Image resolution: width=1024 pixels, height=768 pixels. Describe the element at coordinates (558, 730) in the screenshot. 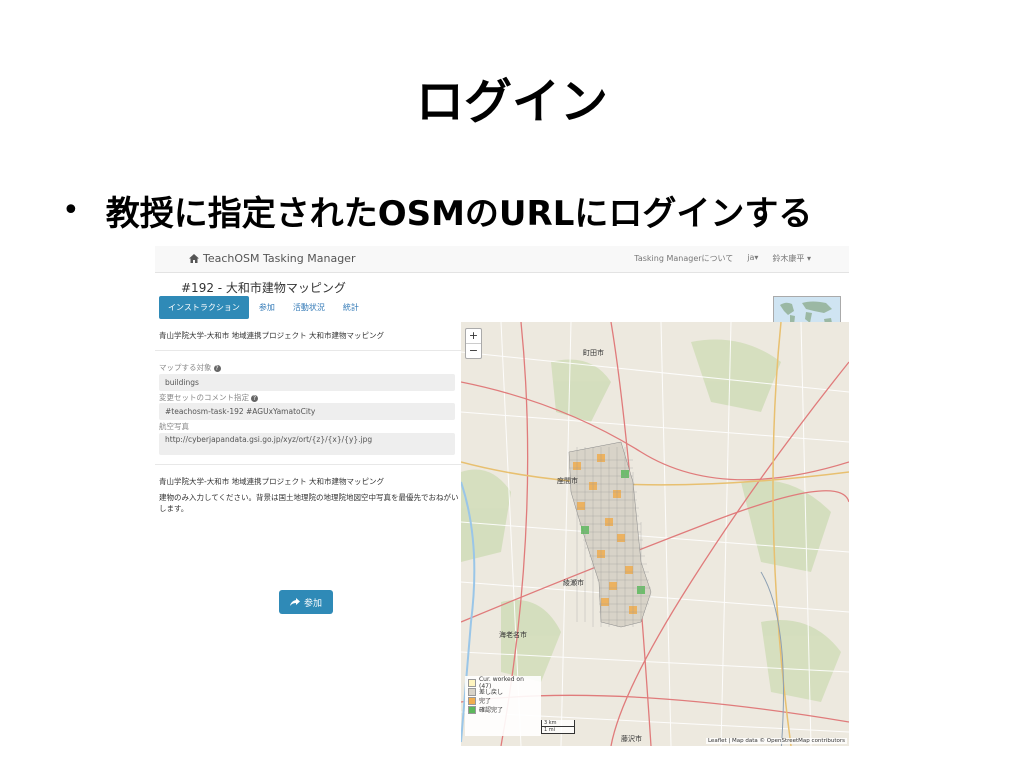

I see `scale-mi: 1 mi` at that location.